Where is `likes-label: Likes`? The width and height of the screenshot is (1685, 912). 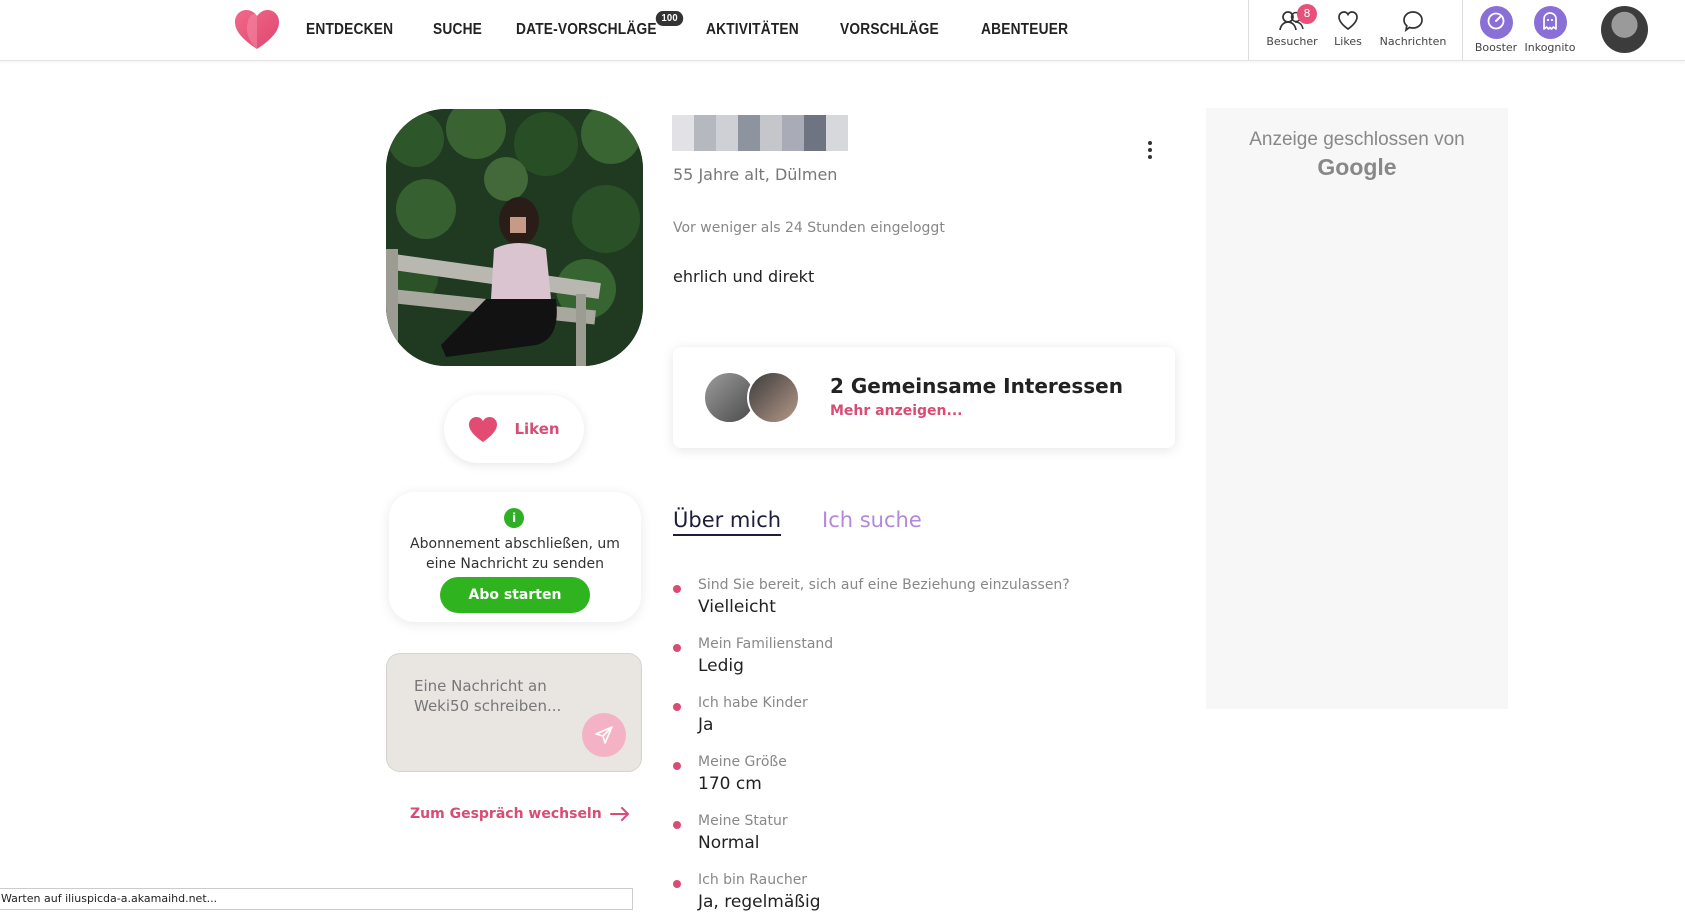 likes-label: Likes is located at coordinates (1348, 41).